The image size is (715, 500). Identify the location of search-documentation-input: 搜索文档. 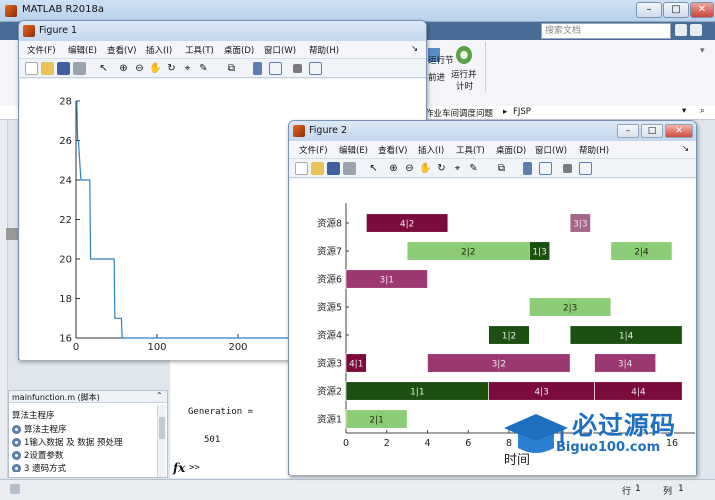
(606, 31).